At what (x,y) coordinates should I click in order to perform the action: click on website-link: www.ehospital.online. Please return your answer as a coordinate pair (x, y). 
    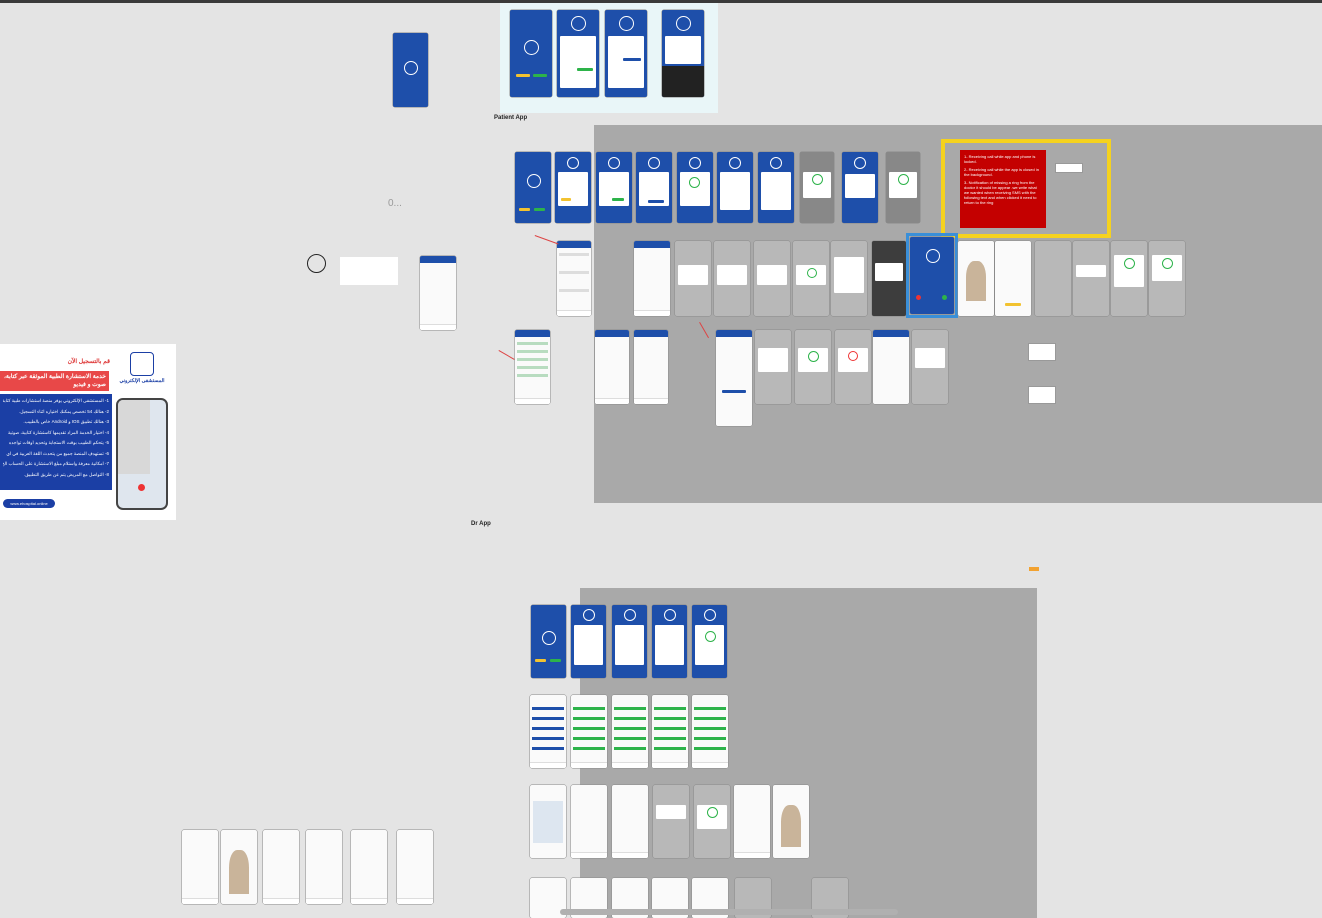
    Looking at the image, I should click on (29, 503).